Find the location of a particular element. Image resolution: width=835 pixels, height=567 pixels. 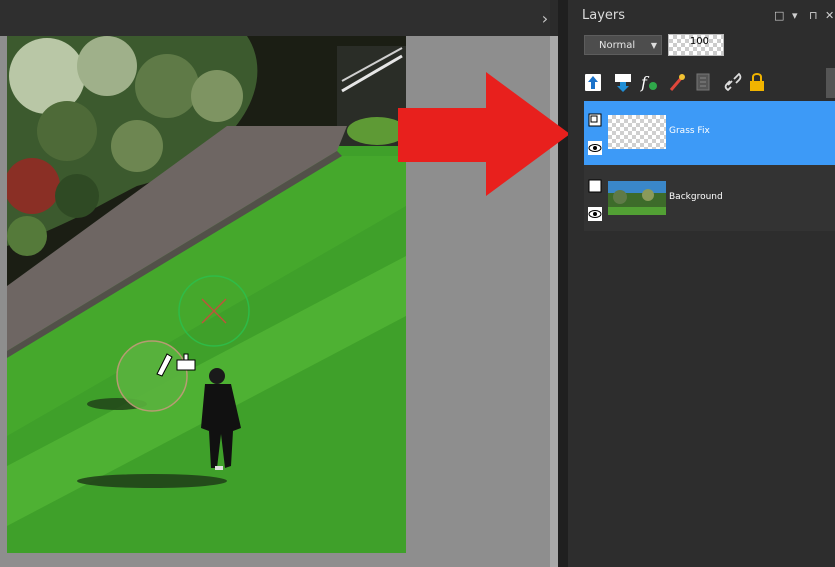

group-icon is located at coordinates (703, 82).